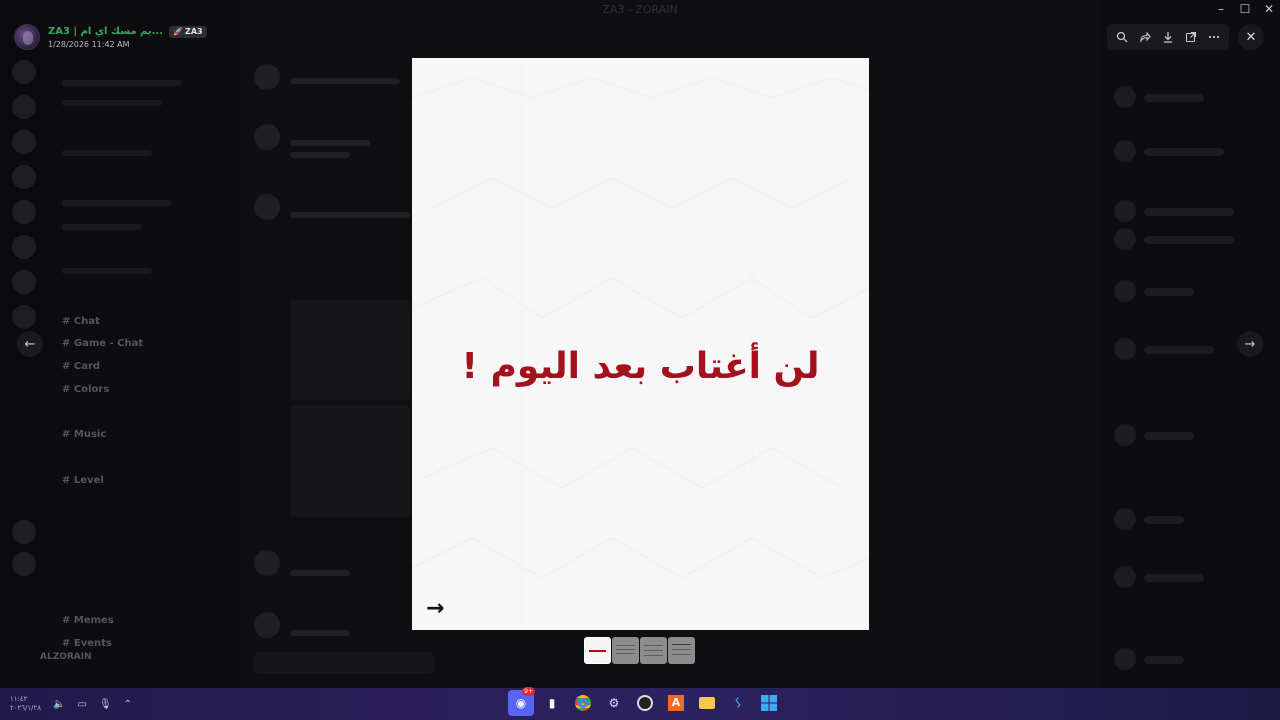 This screenshot has width=1280, height=720. I want to click on steam-icon: ⚙, so click(614, 703).